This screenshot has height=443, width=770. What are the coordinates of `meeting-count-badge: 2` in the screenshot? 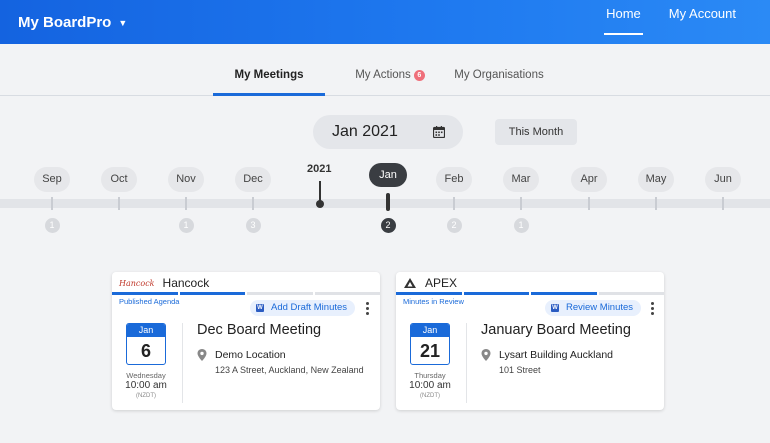 It's located at (454, 225).